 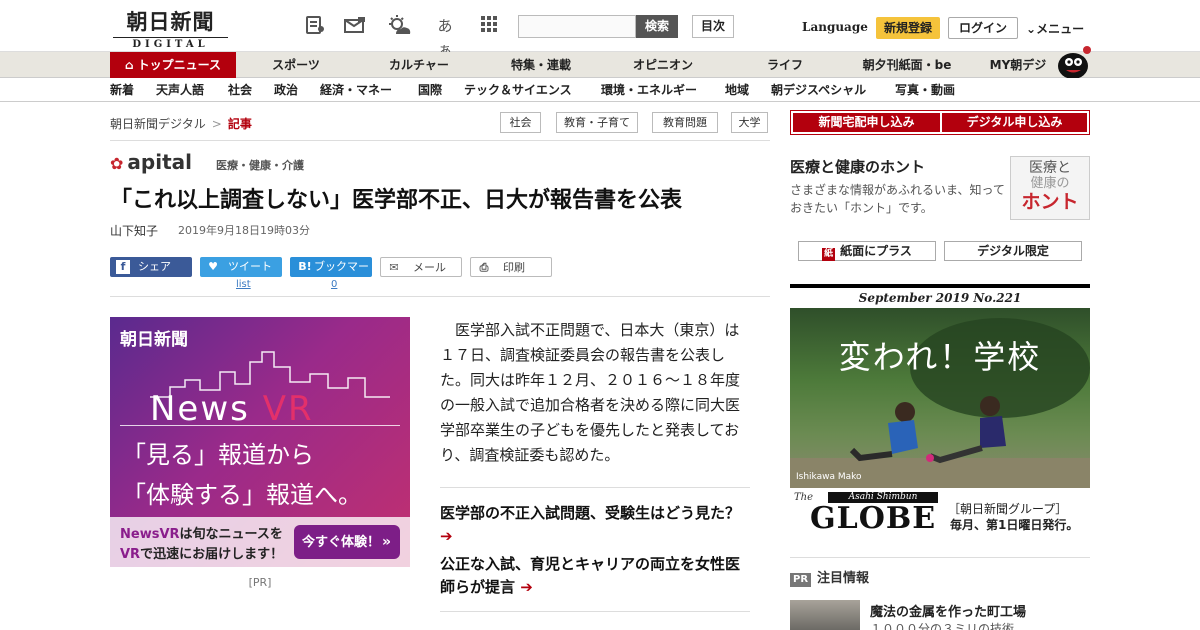 What do you see at coordinates (940, 398) in the screenshot?
I see `globe-photo: 変われ！学校 Ishikawa Mako` at bounding box center [940, 398].